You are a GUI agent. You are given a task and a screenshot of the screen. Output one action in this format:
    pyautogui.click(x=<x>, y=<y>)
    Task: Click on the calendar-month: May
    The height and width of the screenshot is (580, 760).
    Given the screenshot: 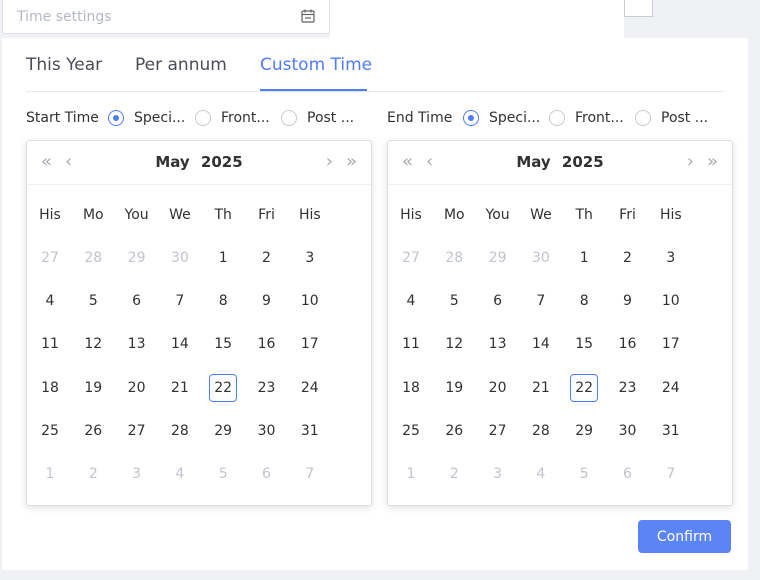 What is the action you would take?
    pyautogui.click(x=533, y=162)
    